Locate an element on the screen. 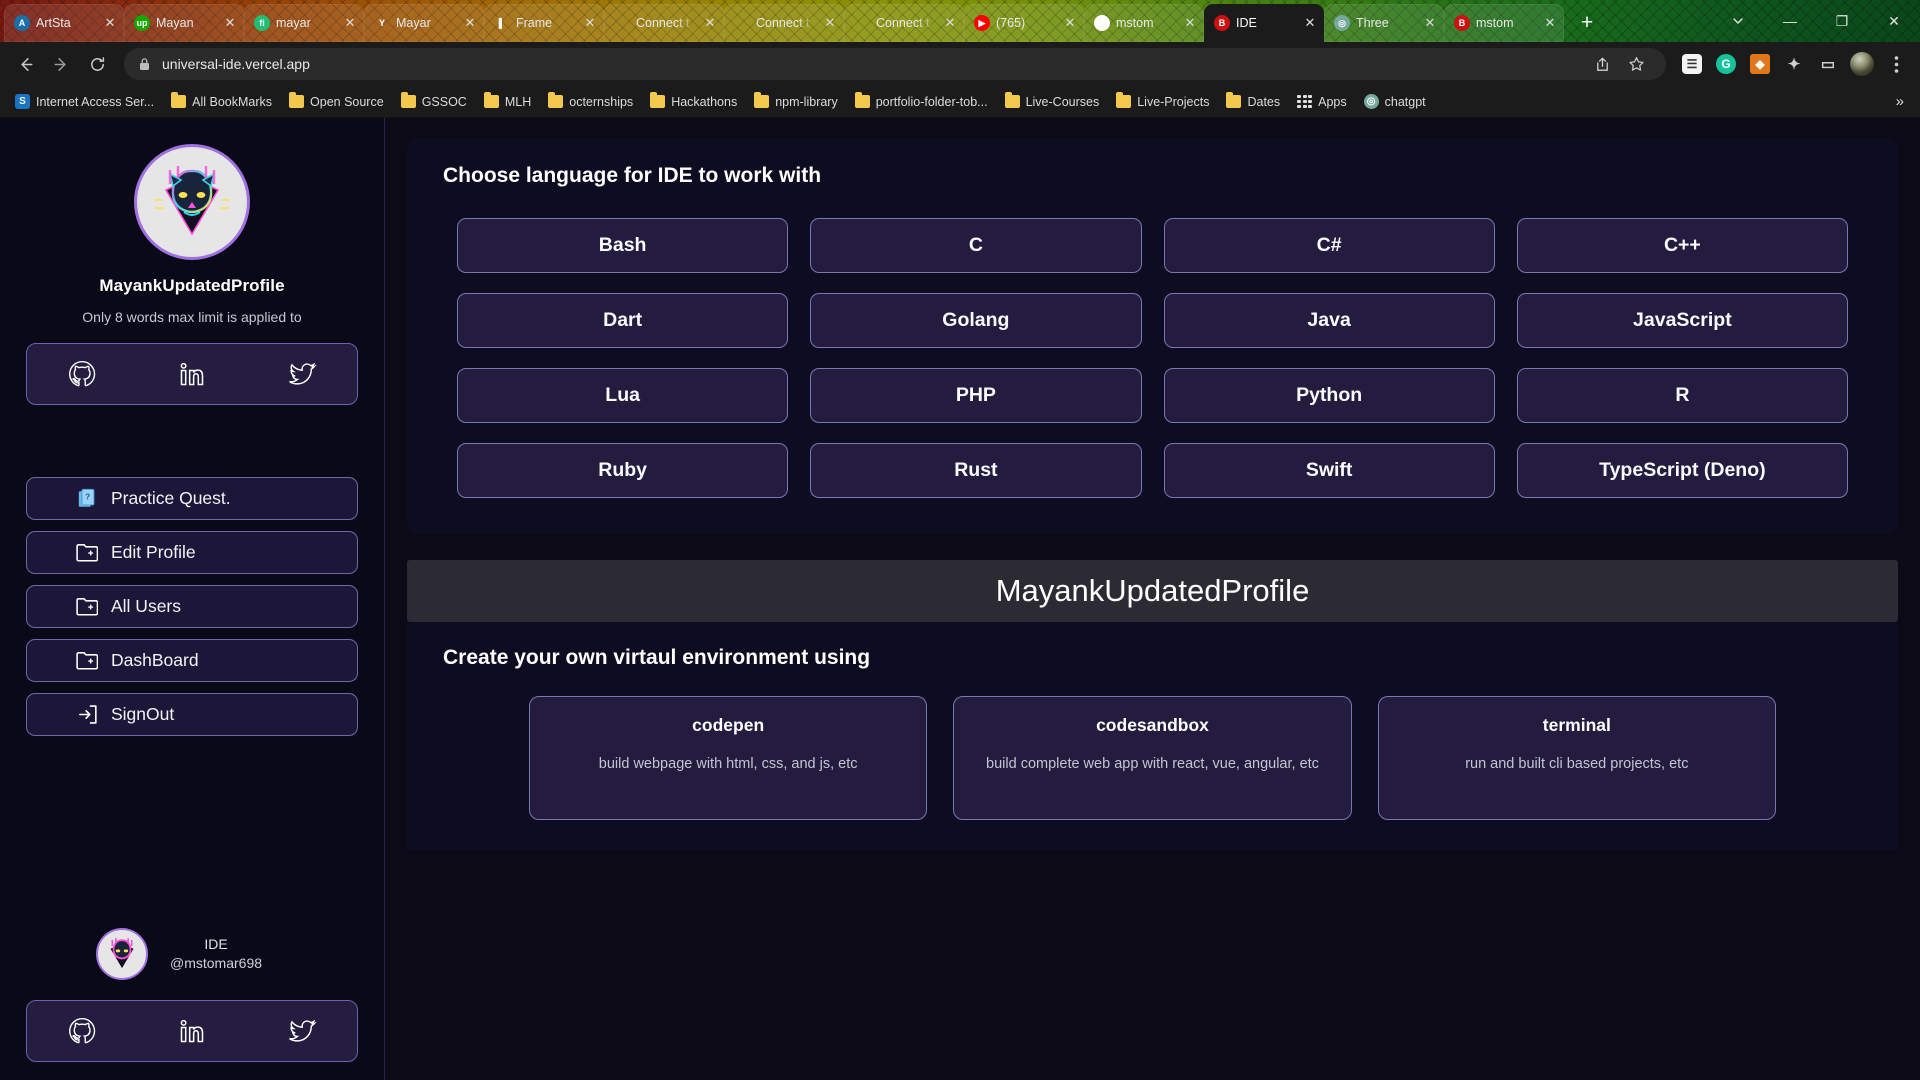  bookmarks-overflow-icon: » is located at coordinates (1900, 101).